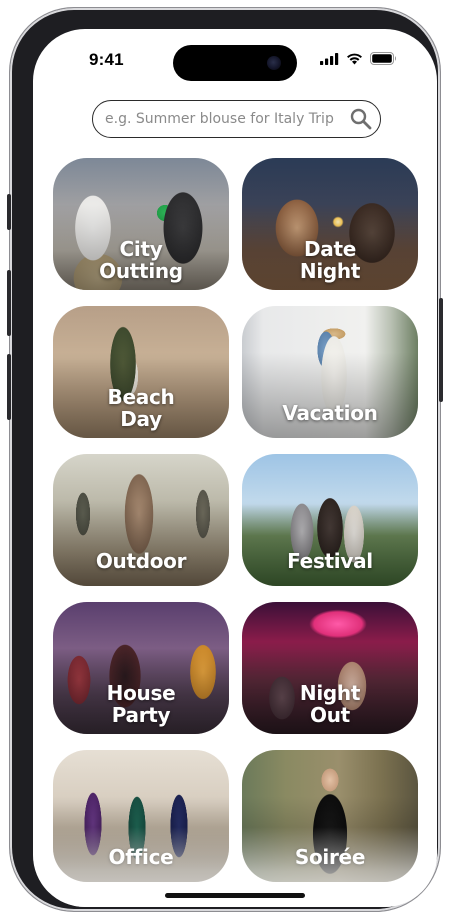  I want to click on category-label: Beach Day, so click(141, 408).